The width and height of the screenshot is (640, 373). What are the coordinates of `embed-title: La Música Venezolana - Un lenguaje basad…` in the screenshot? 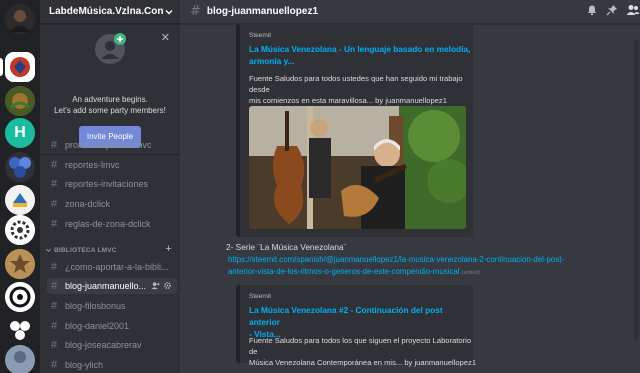 It's located at (362, 55).